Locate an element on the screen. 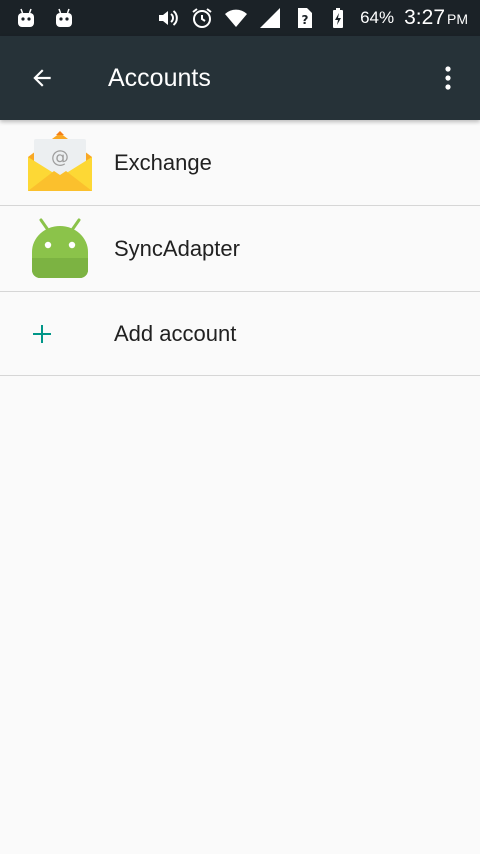 The image size is (480, 854). clock-time: 3:27 is located at coordinates (424, 17).